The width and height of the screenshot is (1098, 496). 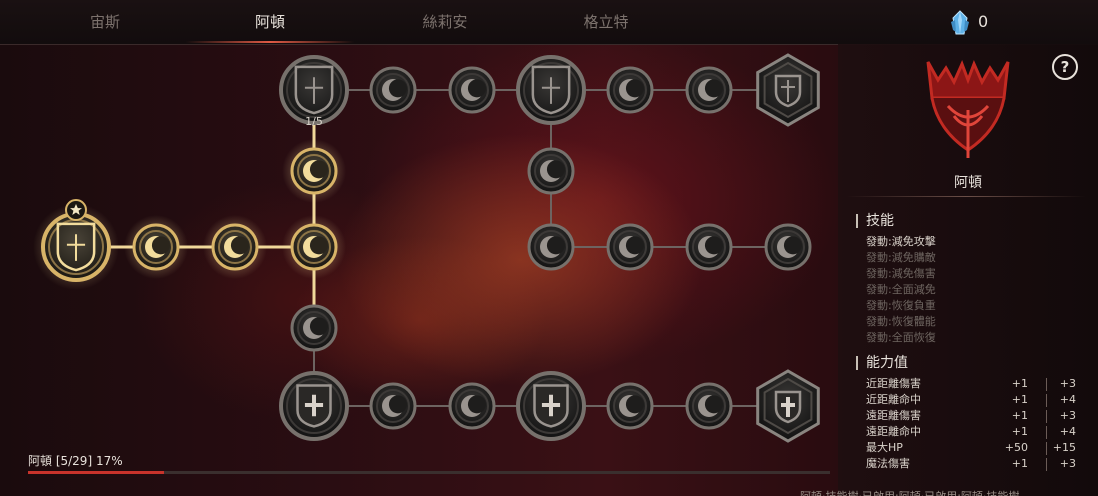 I want to click on skill-node-a1, so click(x=156, y=247).